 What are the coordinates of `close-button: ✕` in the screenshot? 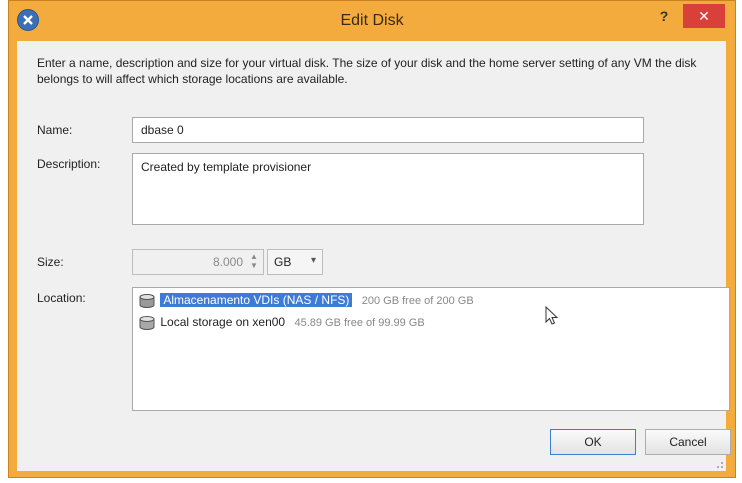 It's located at (704, 16).